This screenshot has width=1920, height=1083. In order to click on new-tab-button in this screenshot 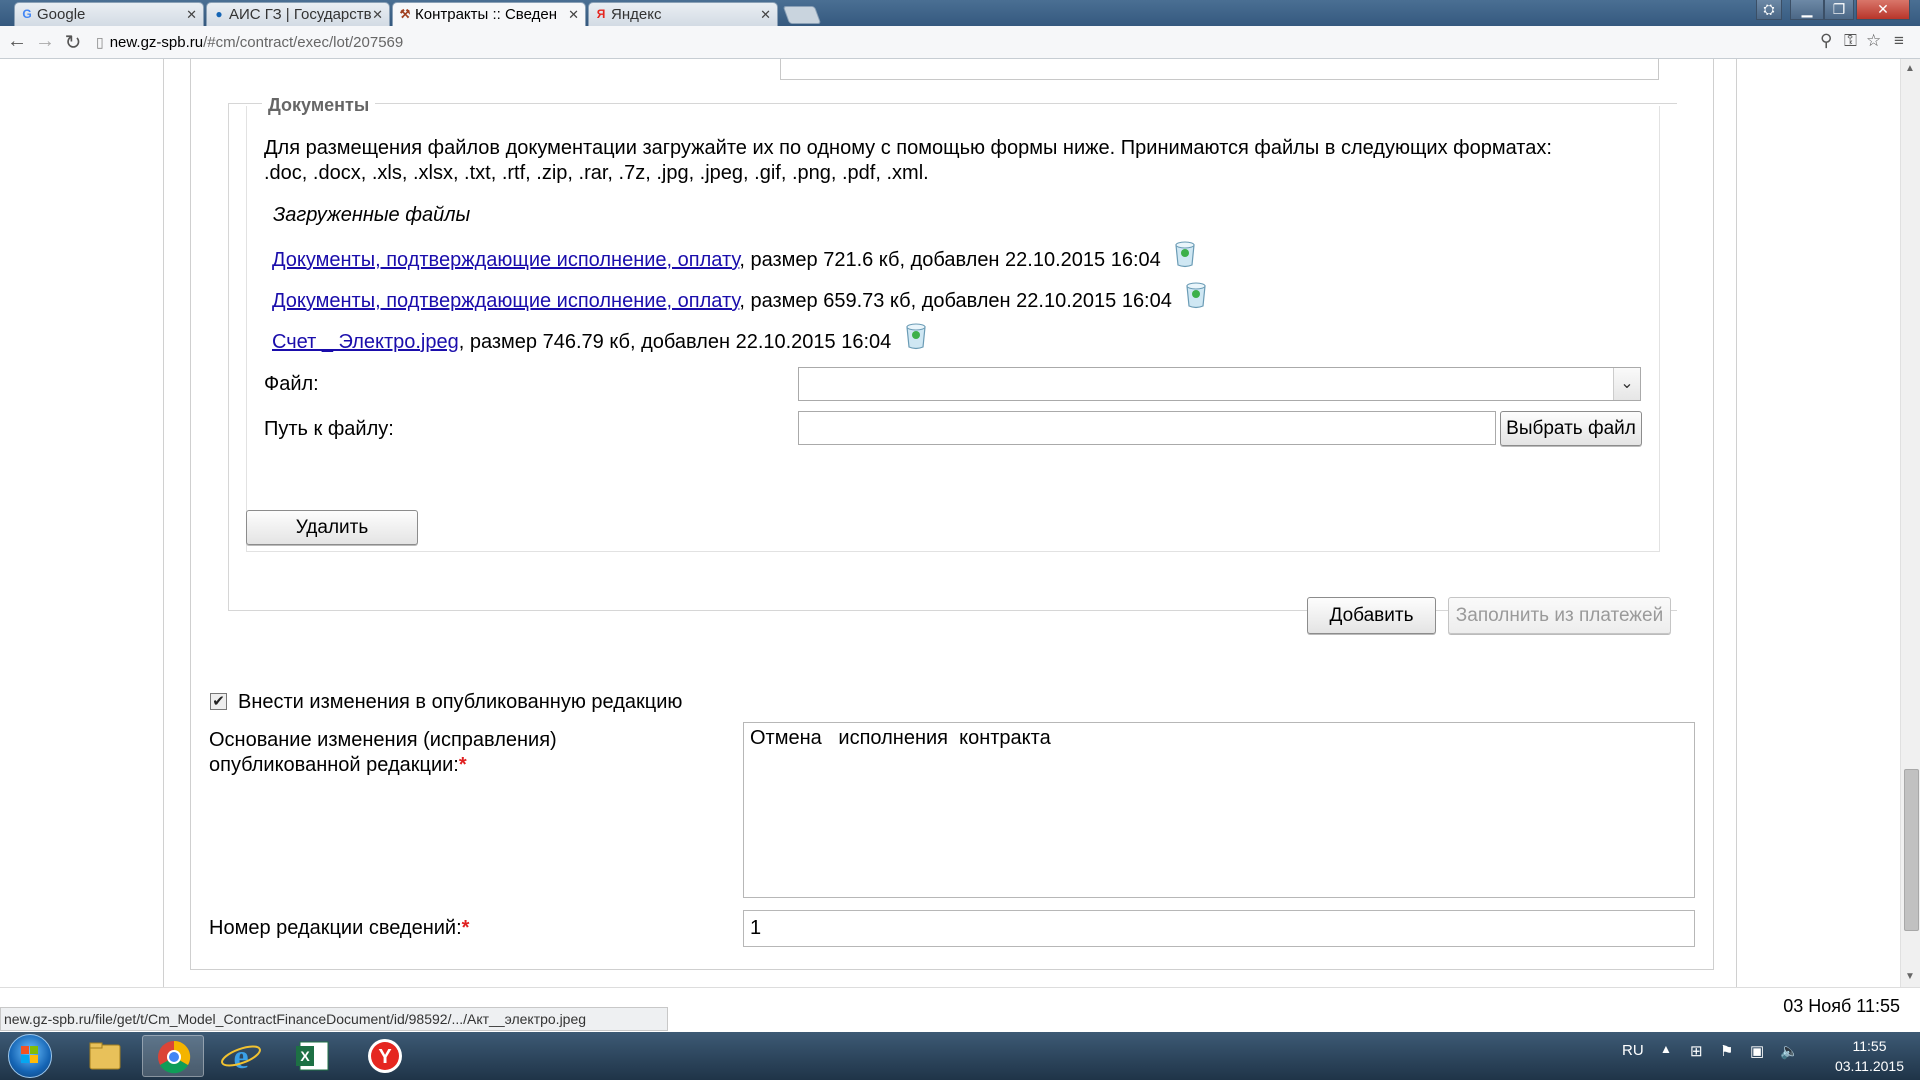, I will do `click(802, 15)`.